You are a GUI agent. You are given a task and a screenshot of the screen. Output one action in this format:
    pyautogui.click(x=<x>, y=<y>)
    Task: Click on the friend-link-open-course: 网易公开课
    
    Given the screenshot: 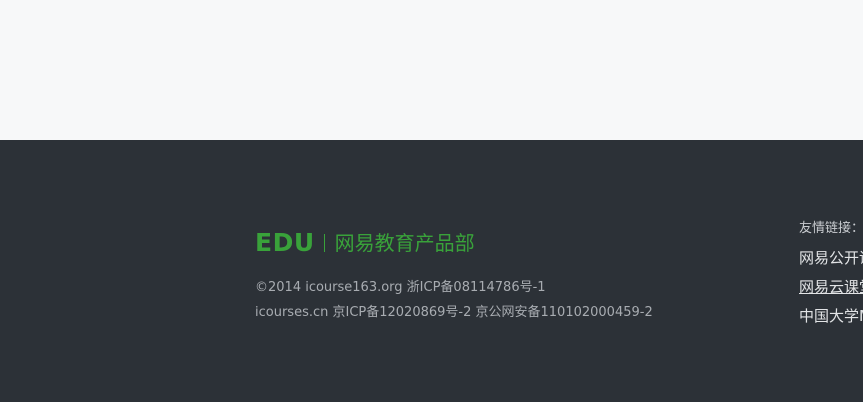 What is the action you would take?
    pyautogui.click(x=831, y=258)
    